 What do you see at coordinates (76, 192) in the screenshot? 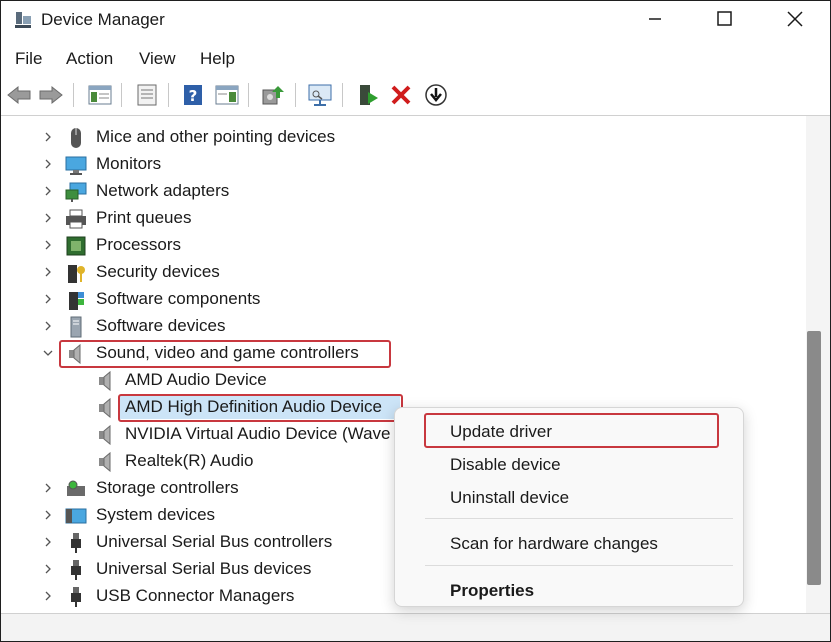
I see `network-adapter-icon` at bounding box center [76, 192].